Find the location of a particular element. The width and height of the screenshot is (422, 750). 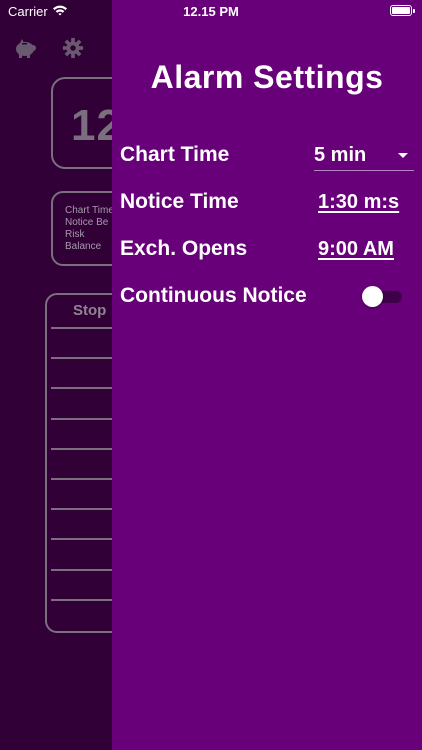

piggy-bank-icon is located at coordinates (25, 49).